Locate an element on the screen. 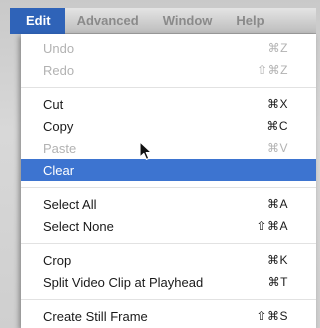  menu-item-label: Split Video Clip at Playhead is located at coordinates (123, 282).